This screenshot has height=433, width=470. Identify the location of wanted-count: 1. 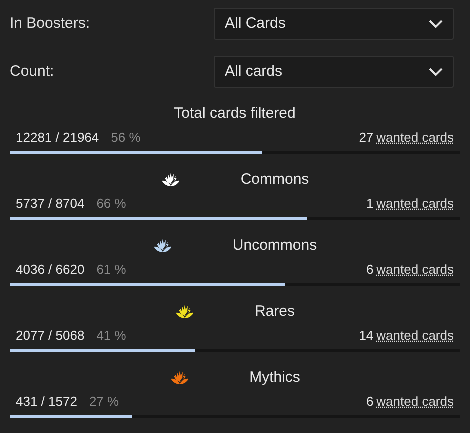
(370, 203).